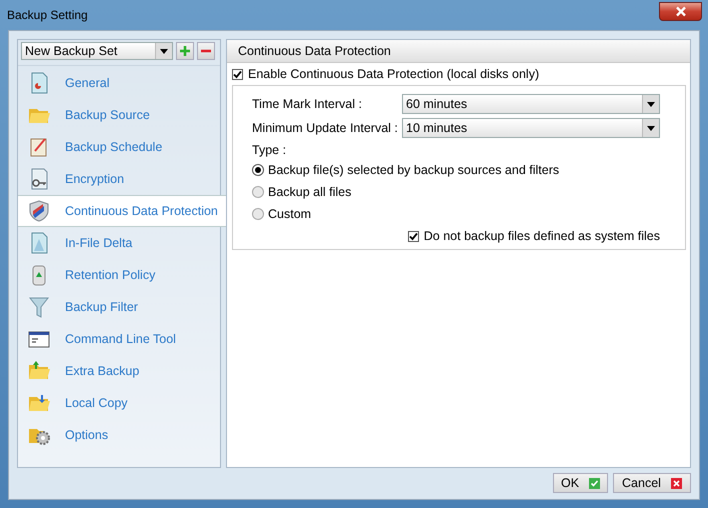  I want to click on funnel-icon, so click(39, 307).